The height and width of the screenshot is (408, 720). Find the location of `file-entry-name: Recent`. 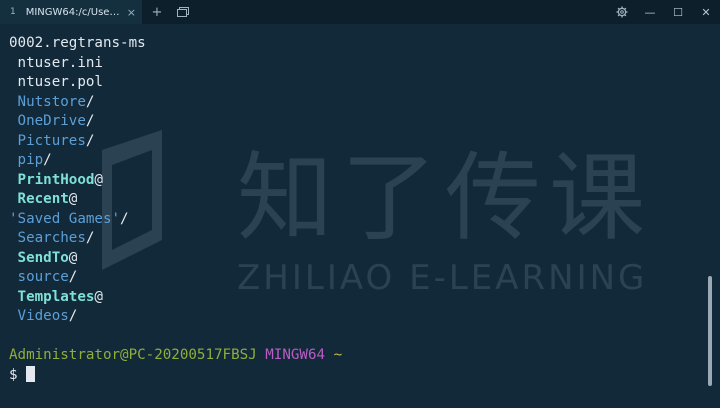

file-entry-name: Recent is located at coordinates (43, 199).